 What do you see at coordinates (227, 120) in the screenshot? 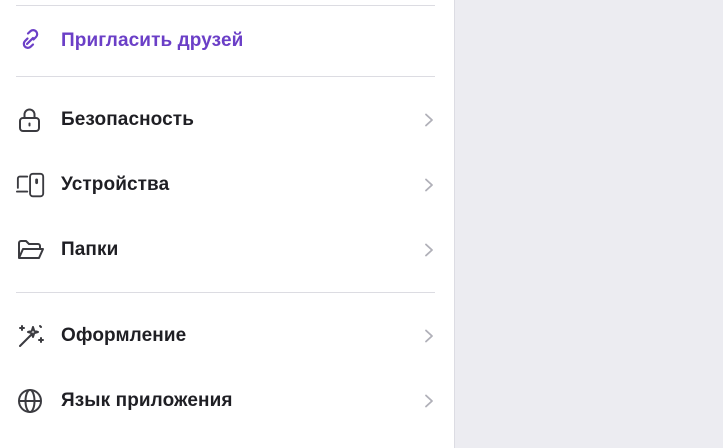
I see `sidebar-item-security: Безопасность` at bounding box center [227, 120].